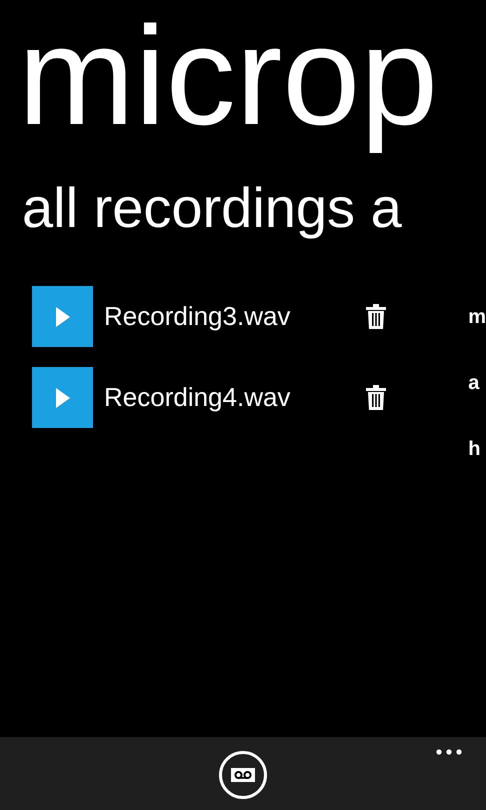  I want to click on list-item: a, so click(474, 383).